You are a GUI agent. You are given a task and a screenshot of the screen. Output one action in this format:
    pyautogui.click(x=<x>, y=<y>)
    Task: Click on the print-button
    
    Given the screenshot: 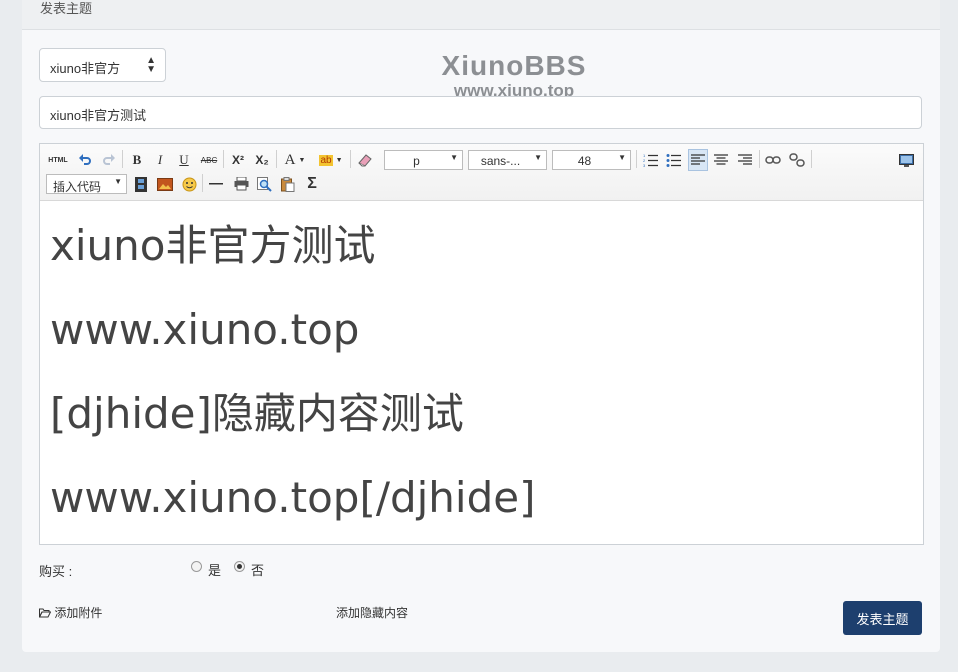 What is the action you would take?
    pyautogui.click(x=241, y=184)
    